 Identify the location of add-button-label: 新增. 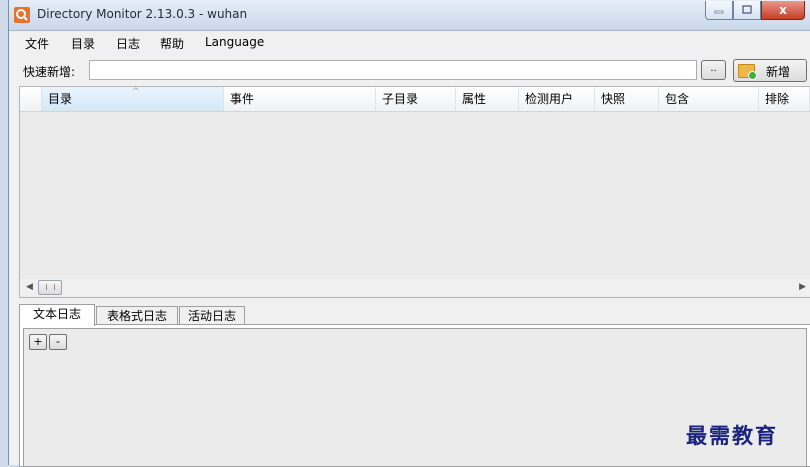
(778, 72).